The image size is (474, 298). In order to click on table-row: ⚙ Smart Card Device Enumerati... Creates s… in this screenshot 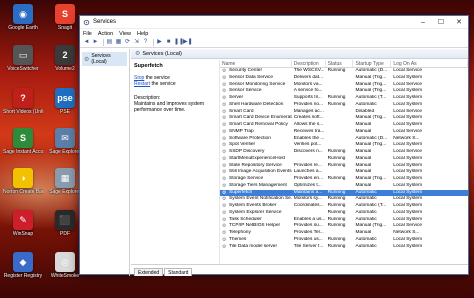, I will do `click(344, 118)`.